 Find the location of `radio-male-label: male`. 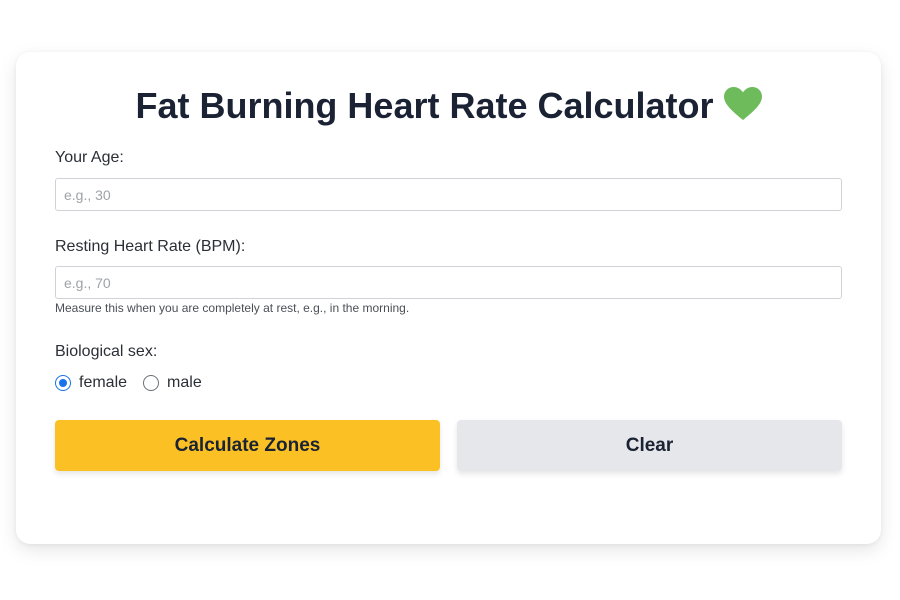

radio-male-label: male is located at coordinates (184, 383).